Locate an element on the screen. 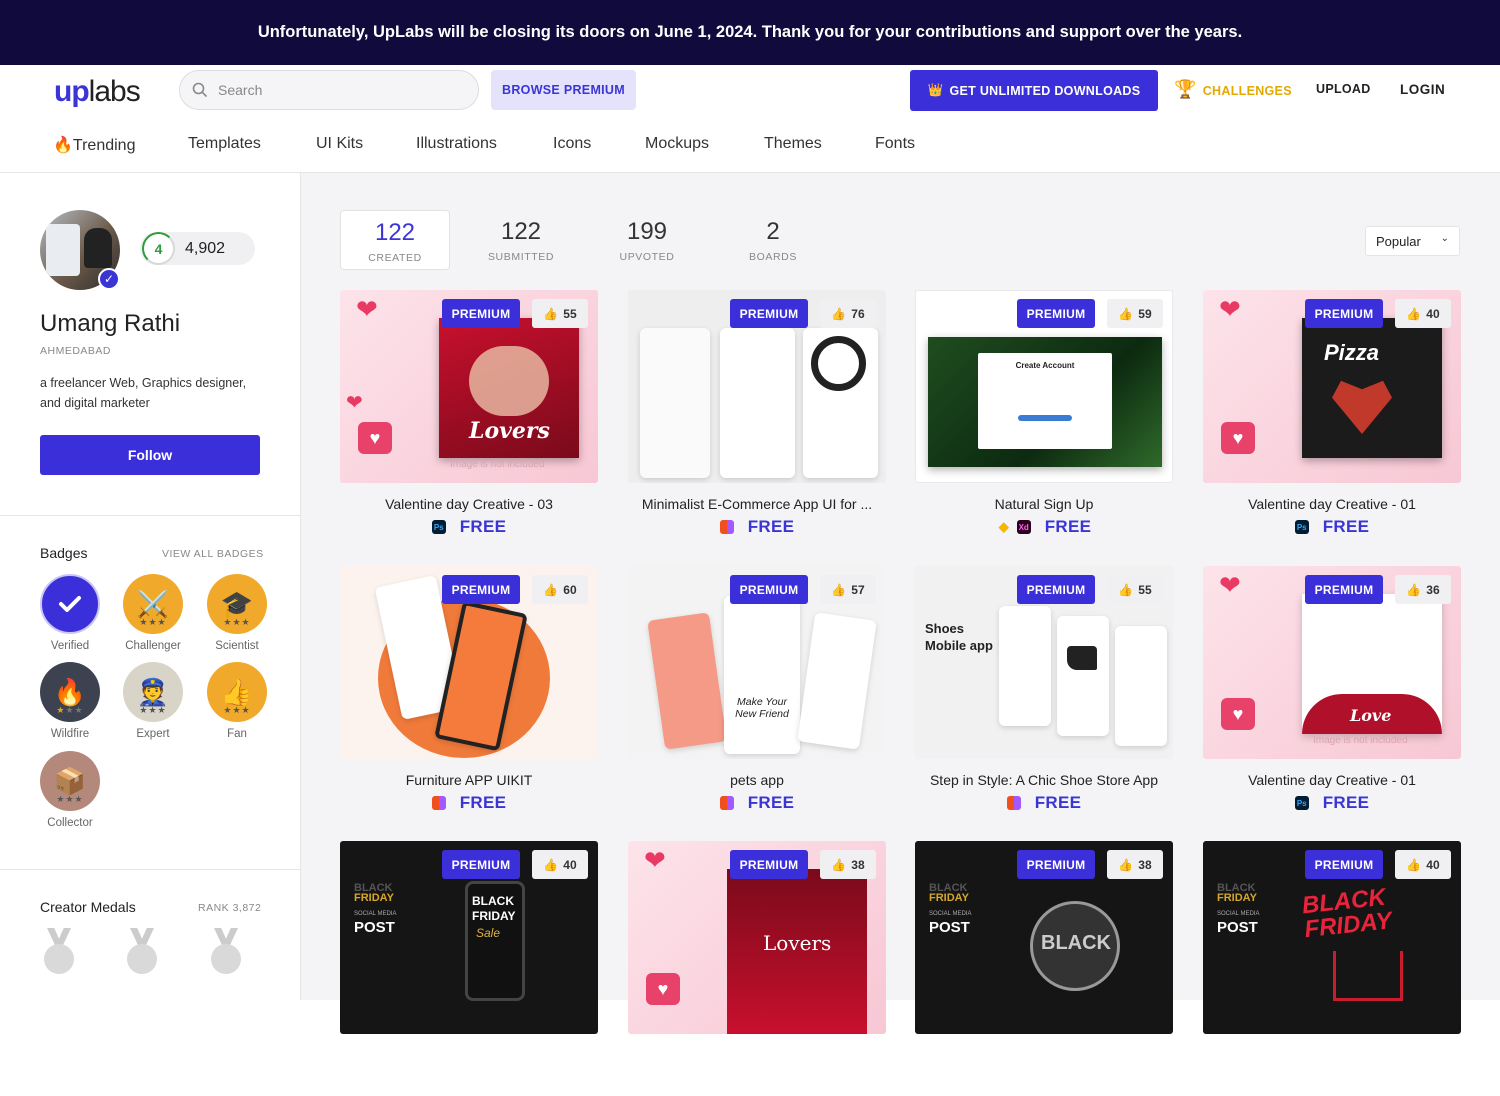  like-button: 👍 60 is located at coordinates (560, 589).